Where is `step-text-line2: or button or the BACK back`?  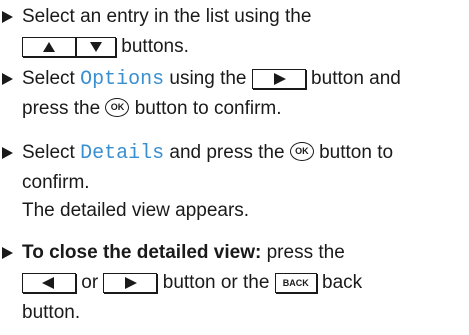
step-text-line2: or button or the BACK back is located at coordinates (192, 283).